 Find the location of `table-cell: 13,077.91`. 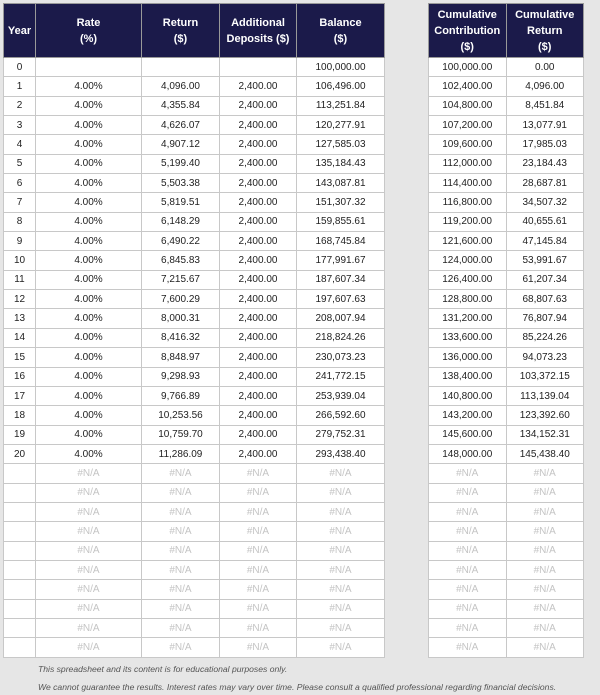

table-cell: 13,077.91 is located at coordinates (544, 125).